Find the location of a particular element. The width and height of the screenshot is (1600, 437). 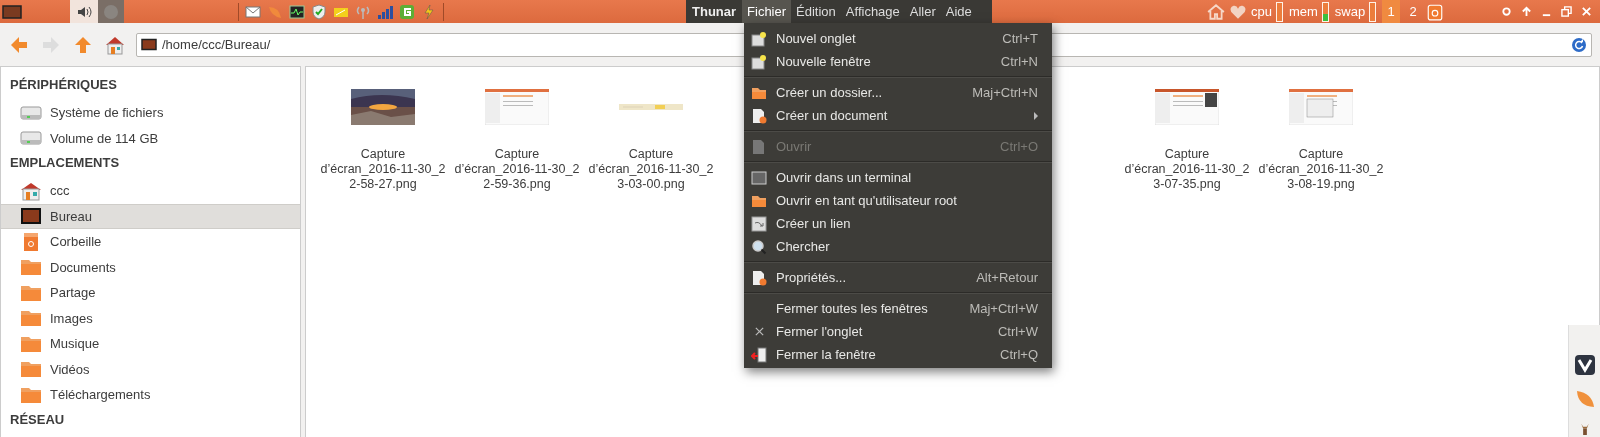

meter-label: swap is located at coordinates (1350, 11).